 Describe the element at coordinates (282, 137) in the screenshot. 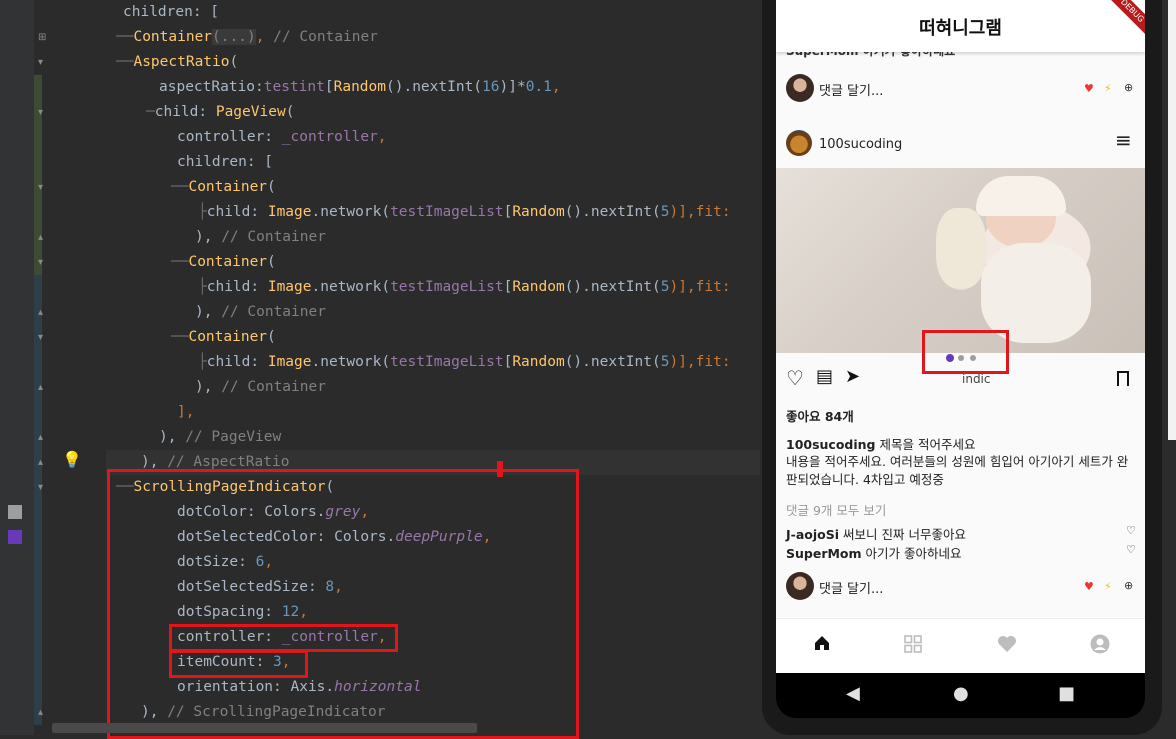

I see `code-line: controller: _controller,` at that location.